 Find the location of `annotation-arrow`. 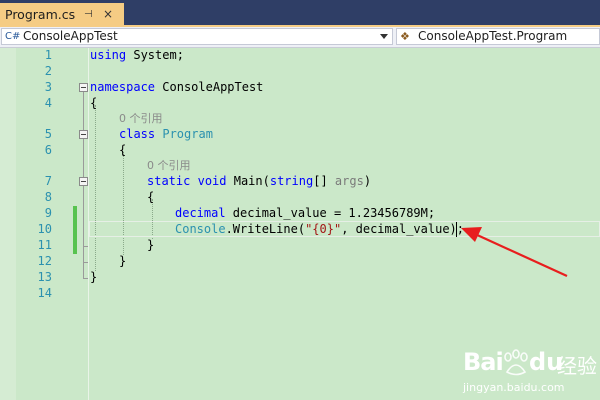

annotation-arrow is located at coordinates (514, 252).